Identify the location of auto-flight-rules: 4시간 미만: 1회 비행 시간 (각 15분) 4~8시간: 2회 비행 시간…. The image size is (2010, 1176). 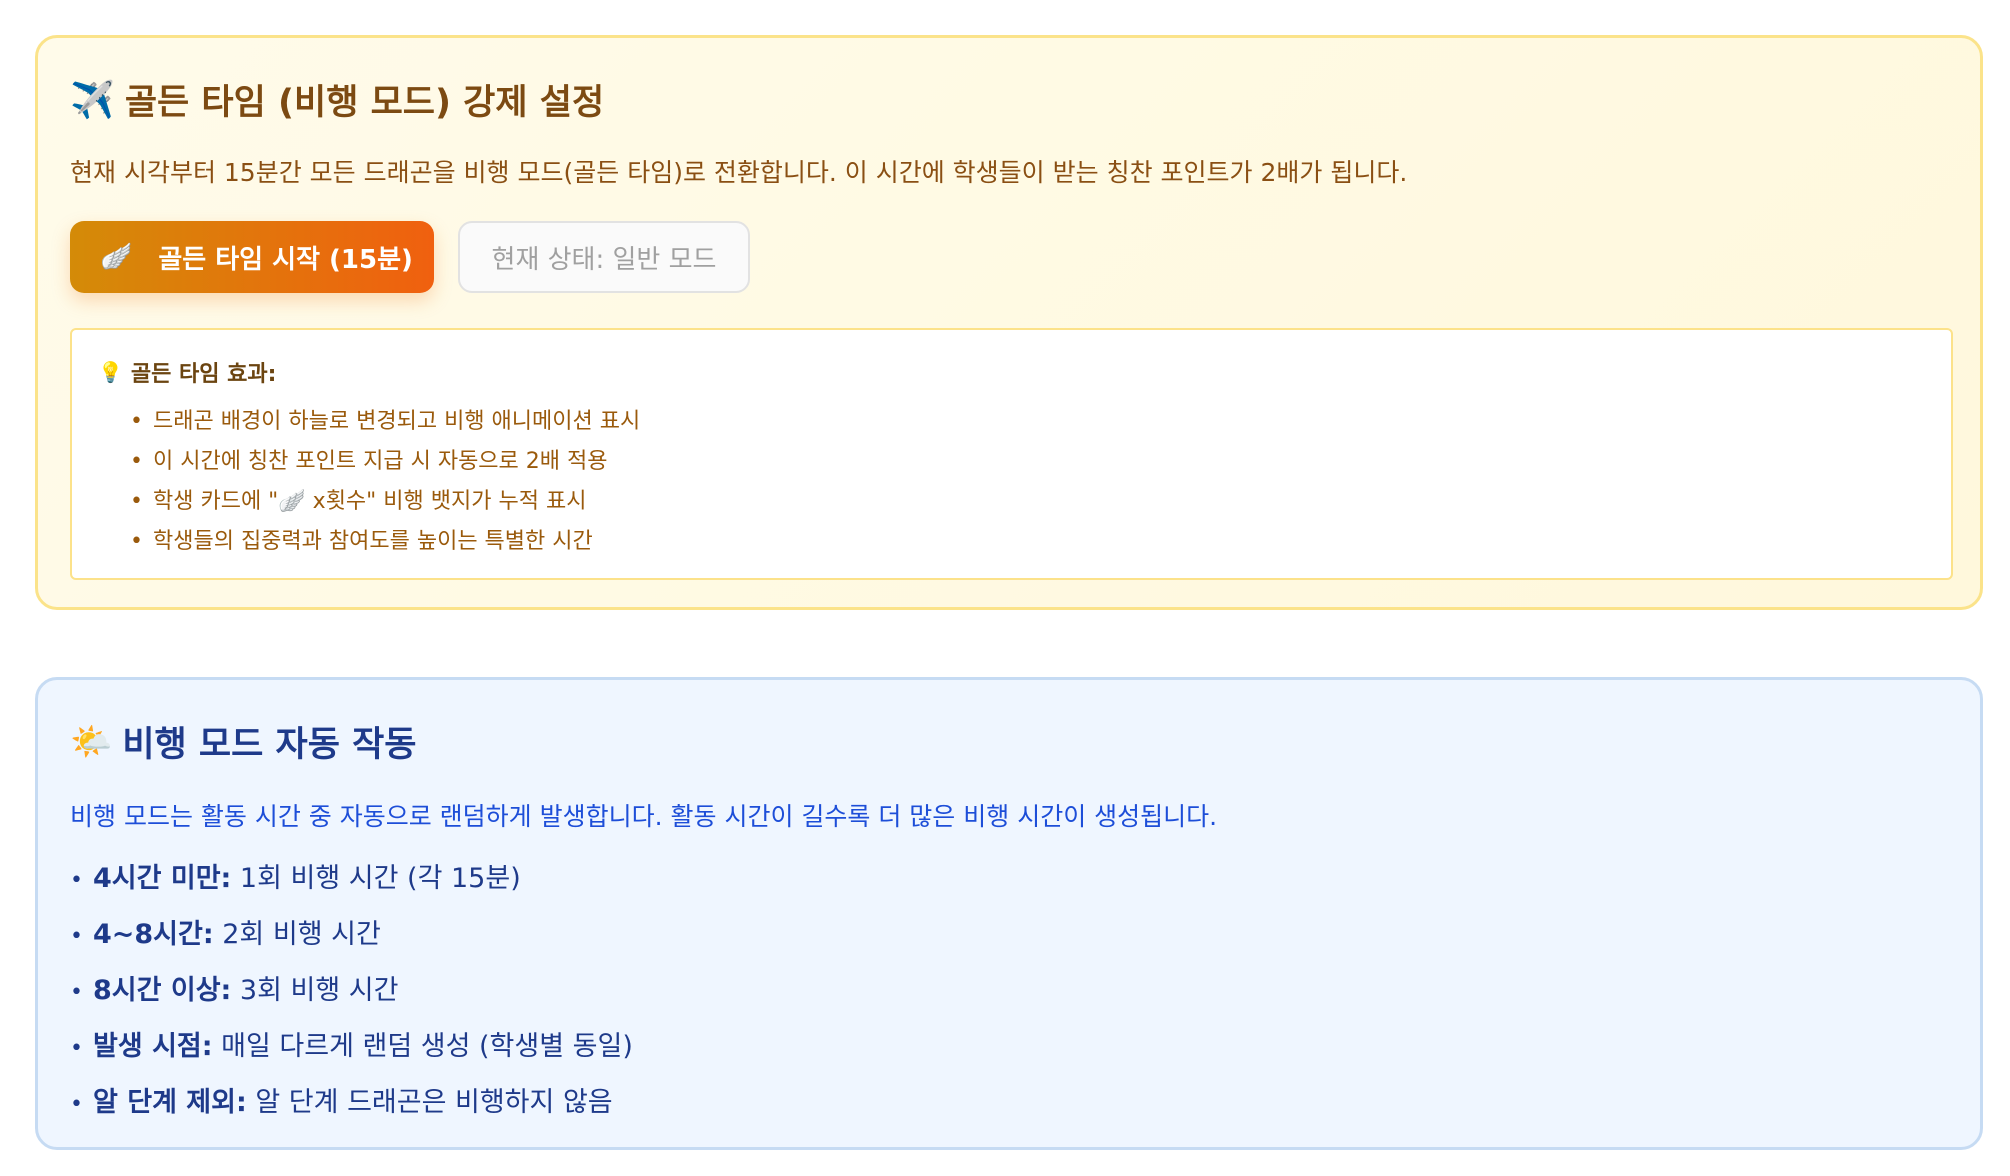
(351, 991).